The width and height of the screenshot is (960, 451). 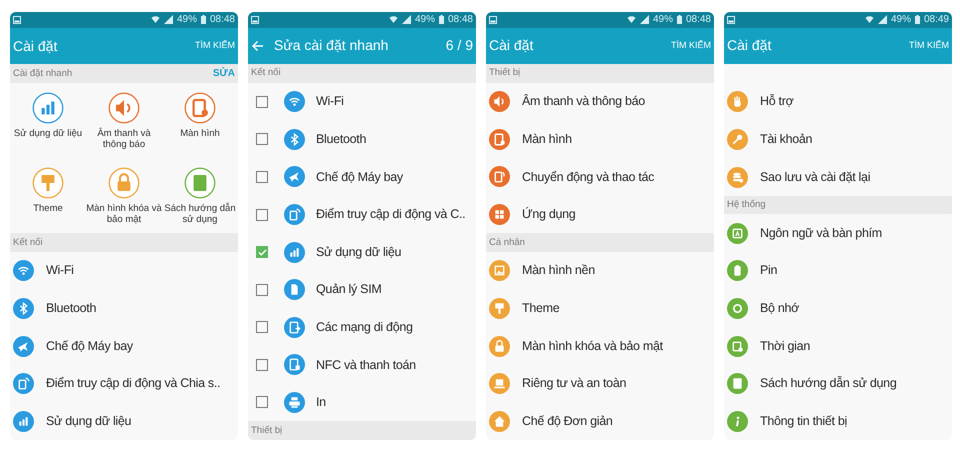 What do you see at coordinates (600, 215) in the screenshot?
I see `settings-row: Ứng dụng` at bounding box center [600, 215].